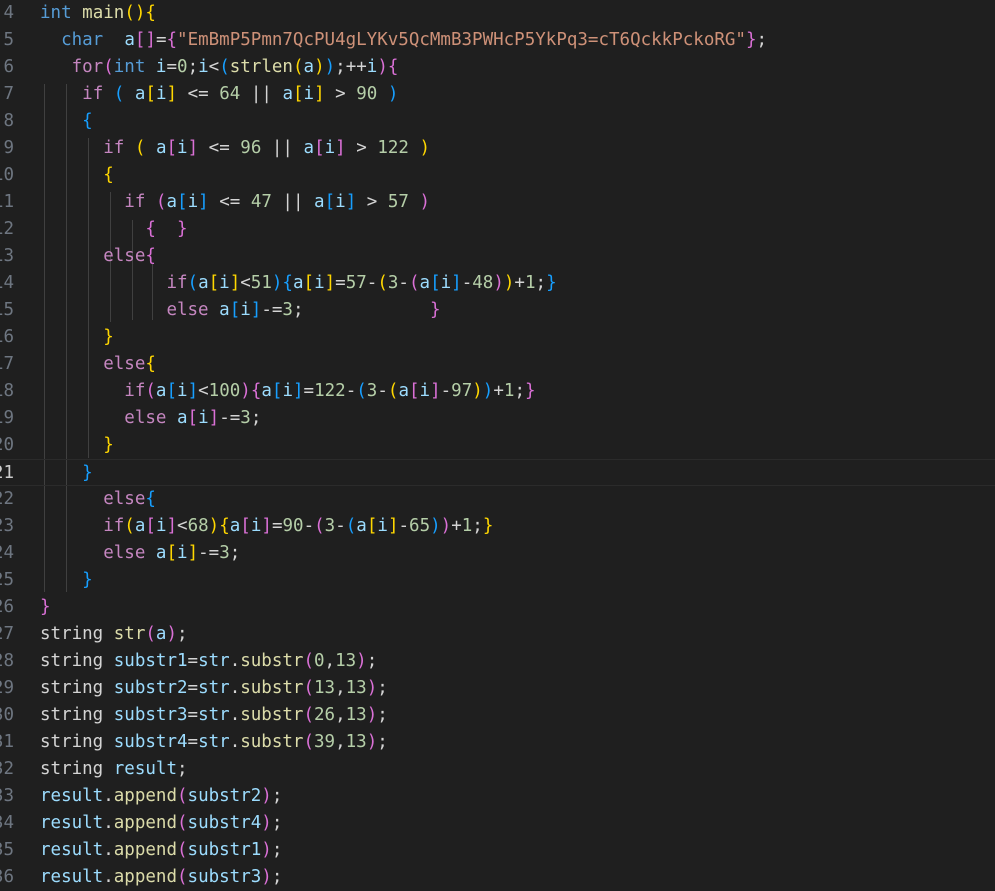 The width and height of the screenshot is (995, 891). I want to click on code-token: [], so click(145, 40).